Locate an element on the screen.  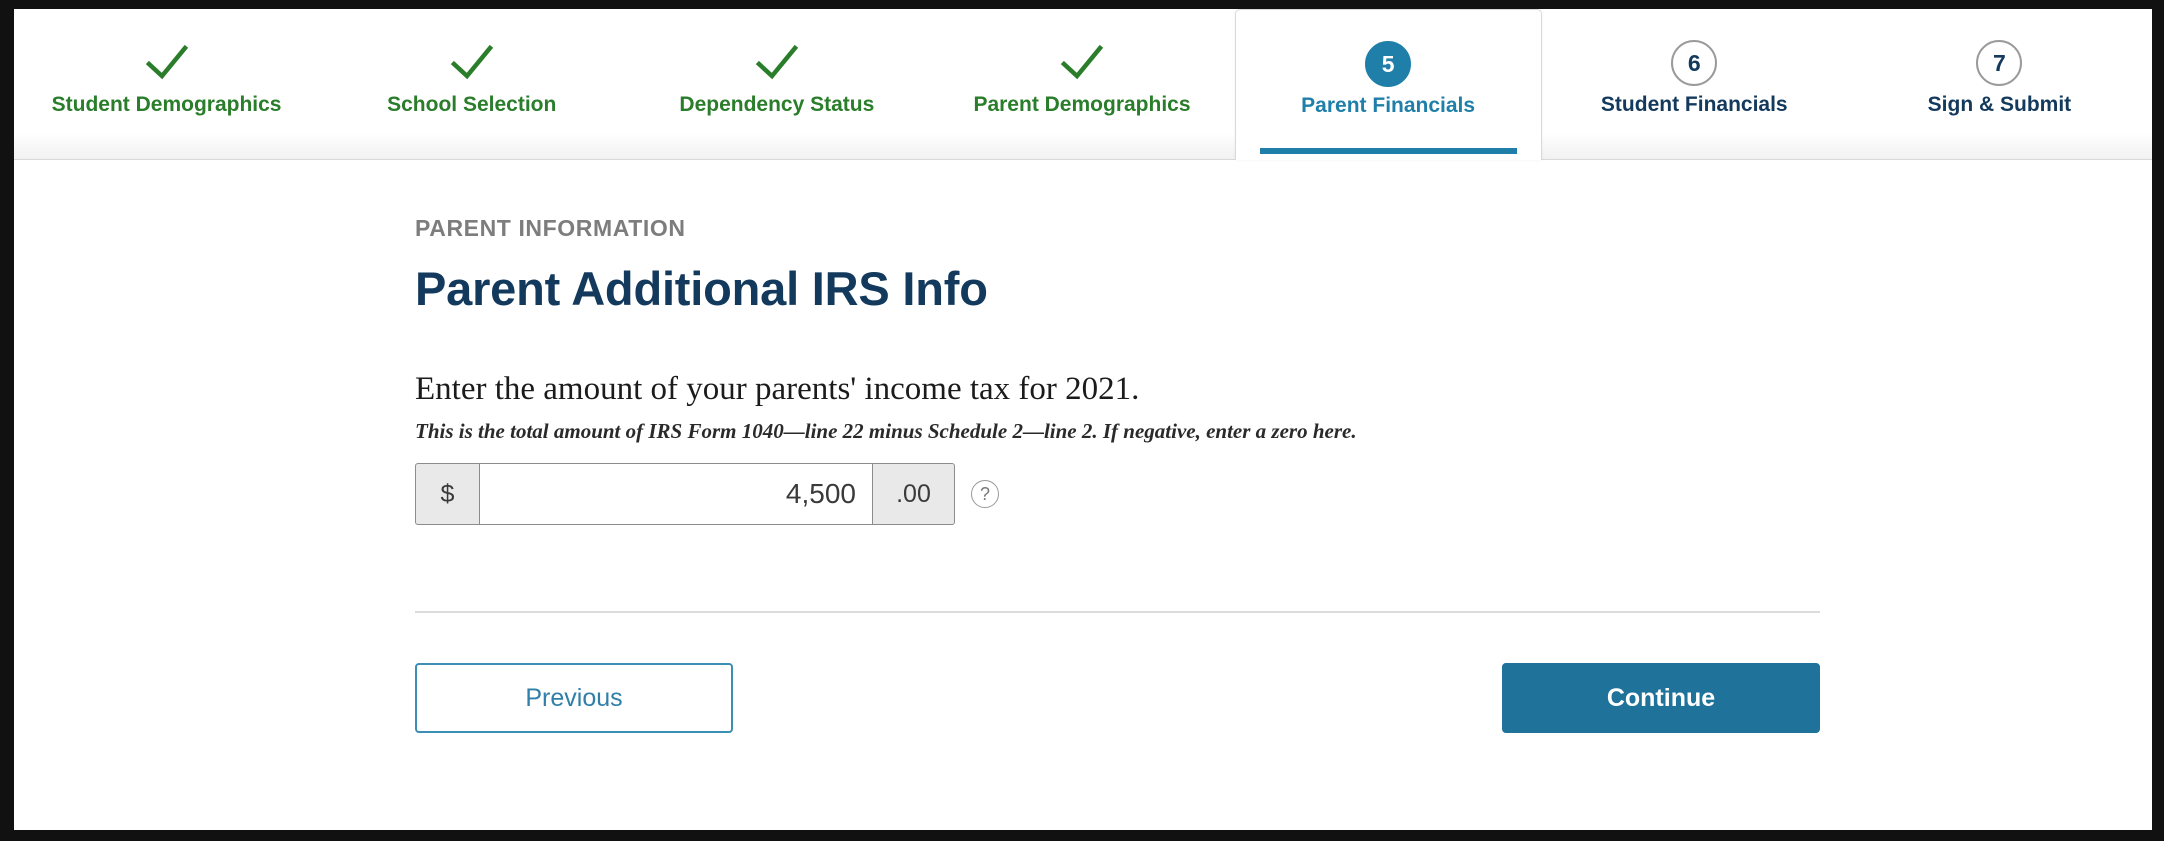
step-label: Parent Financials is located at coordinates (1388, 105).